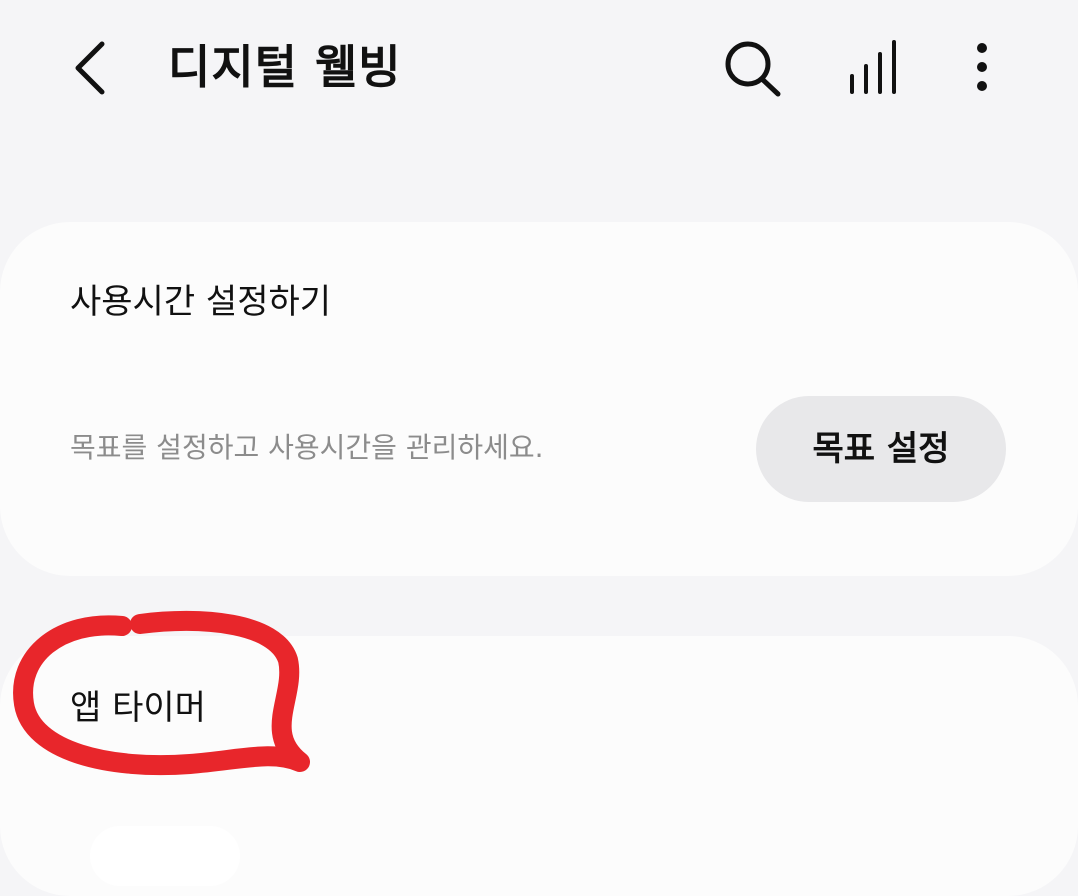 The height and width of the screenshot is (896, 1078). I want to click on more-vert-icon, so click(982, 67).